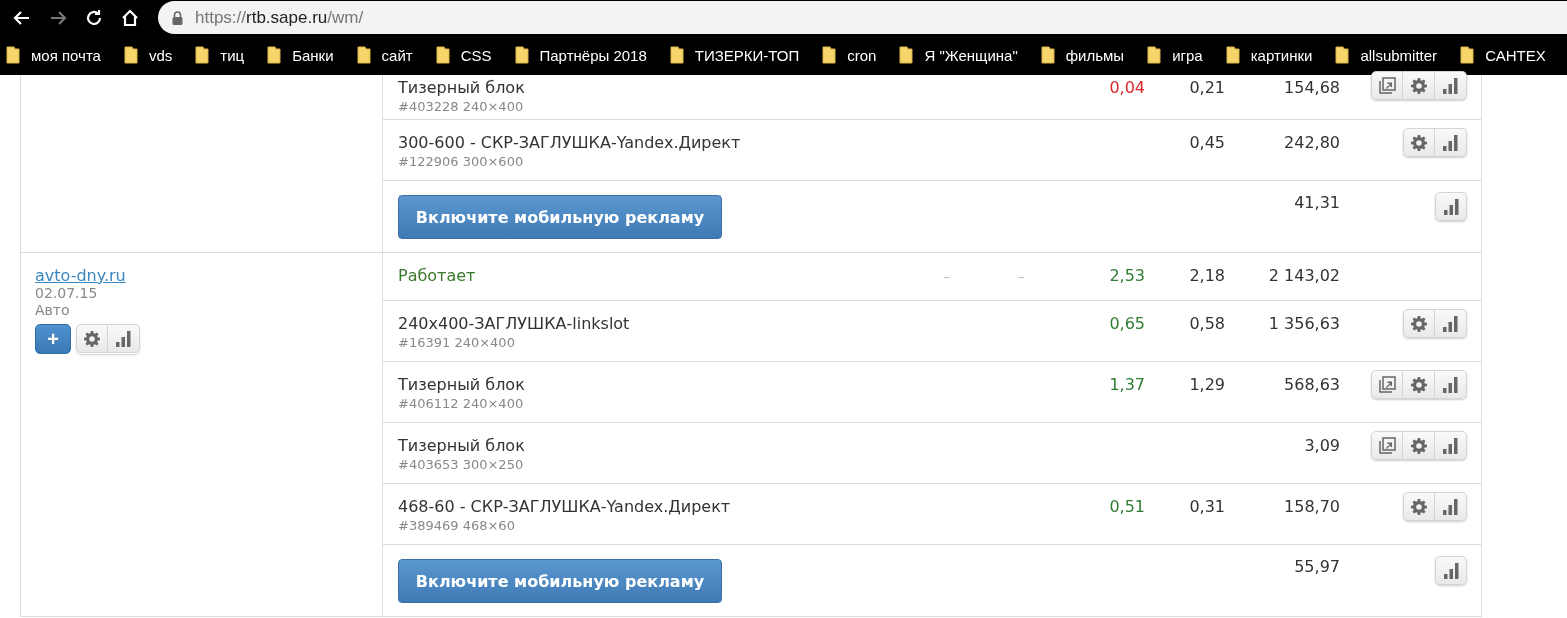 The width and height of the screenshot is (1567, 618). What do you see at coordinates (855, 55) in the screenshot?
I see `bookmark-folder: cron` at bounding box center [855, 55].